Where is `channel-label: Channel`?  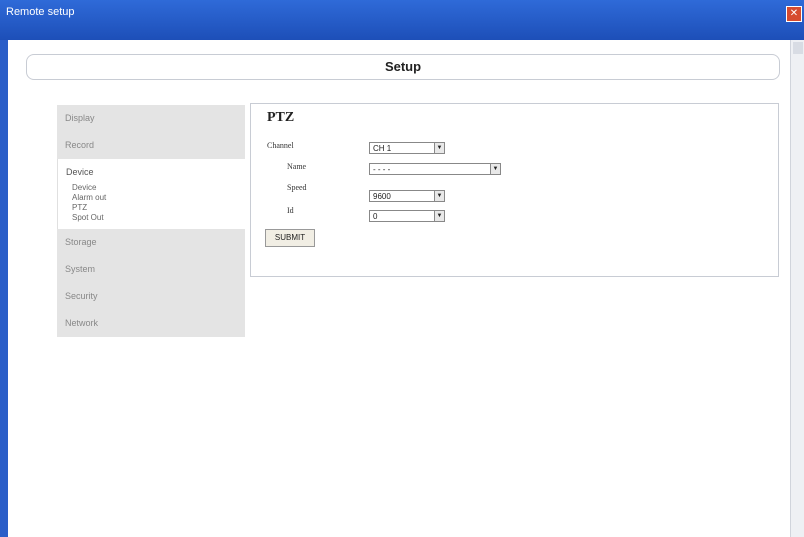 channel-label: Channel is located at coordinates (280, 145).